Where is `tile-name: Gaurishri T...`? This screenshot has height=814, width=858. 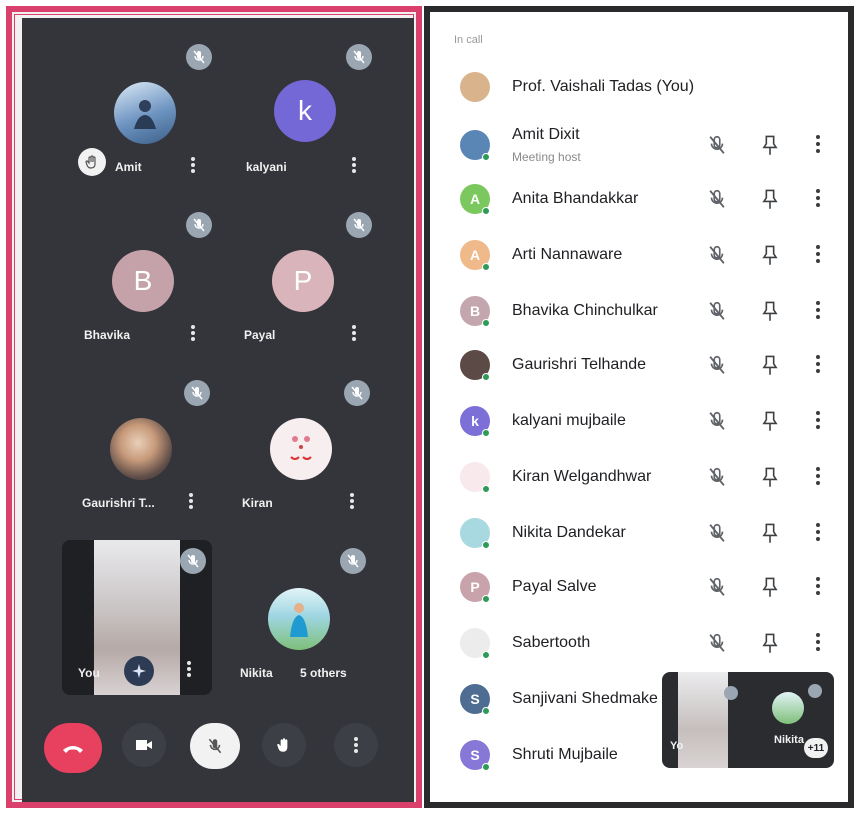 tile-name: Gaurishri T... is located at coordinates (118, 503).